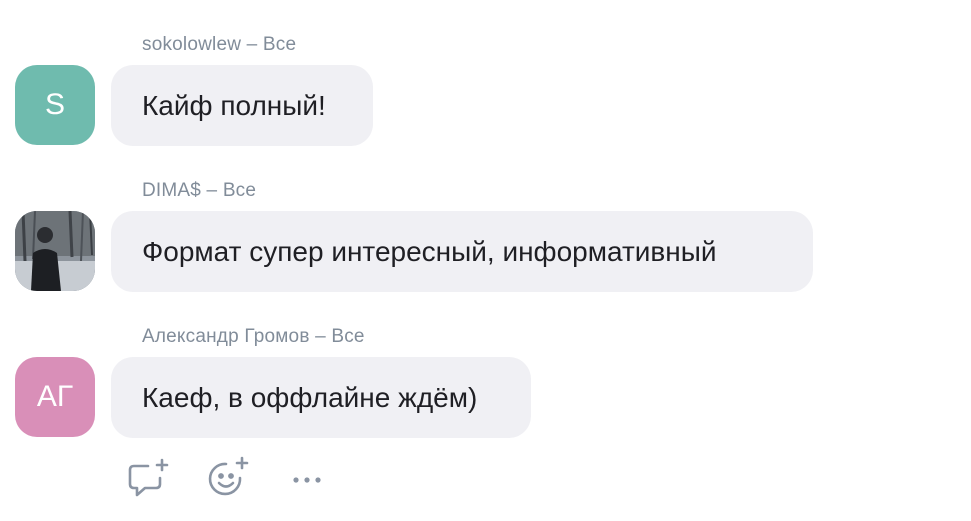 This screenshot has width=971, height=521. What do you see at coordinates (429, 251) in the screenshot?
I see `message-text: Формат супер интересный, информативный` at bounding box center [429, 251].